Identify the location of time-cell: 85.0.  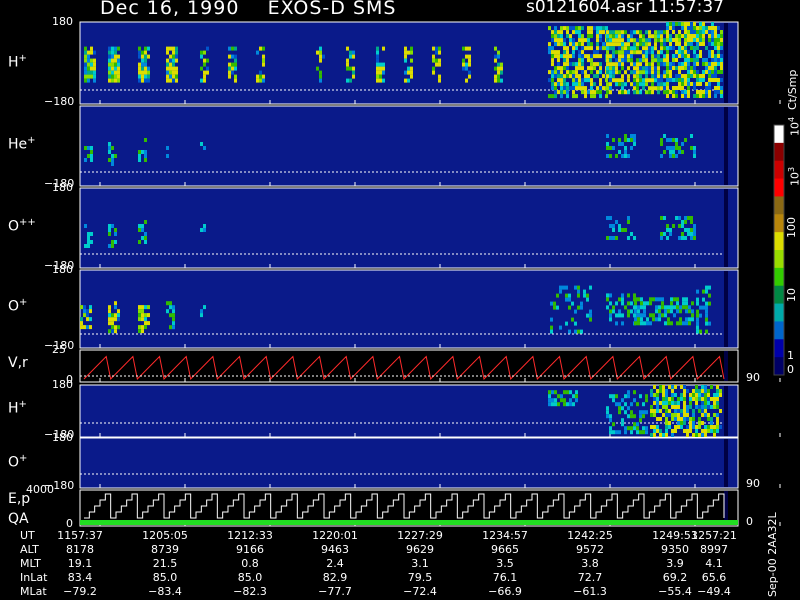
(250, 577).